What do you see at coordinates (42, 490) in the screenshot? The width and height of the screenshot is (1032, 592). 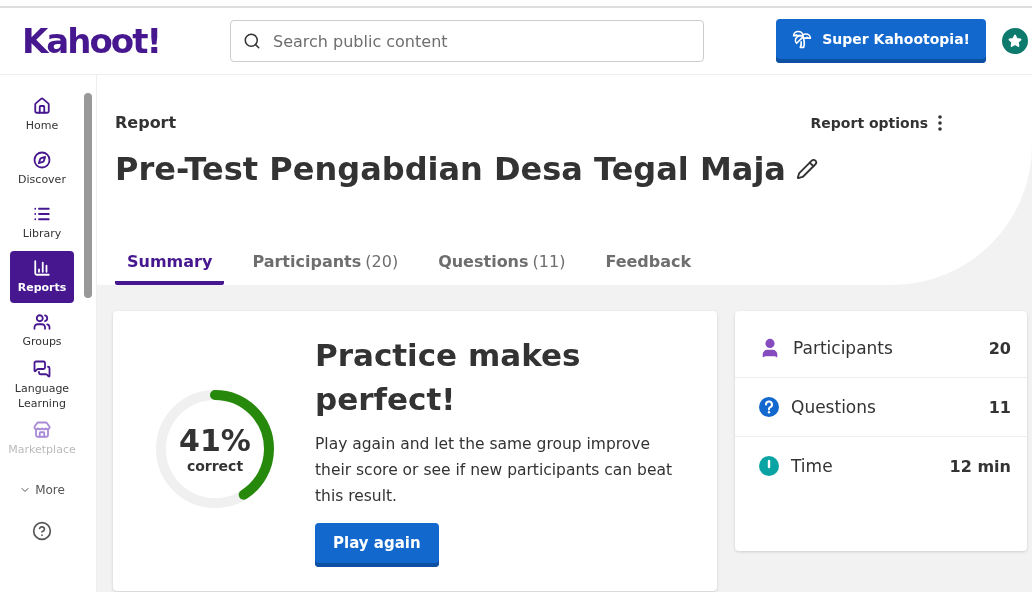 I see `more-button: More` at bounding box center [42, 490].